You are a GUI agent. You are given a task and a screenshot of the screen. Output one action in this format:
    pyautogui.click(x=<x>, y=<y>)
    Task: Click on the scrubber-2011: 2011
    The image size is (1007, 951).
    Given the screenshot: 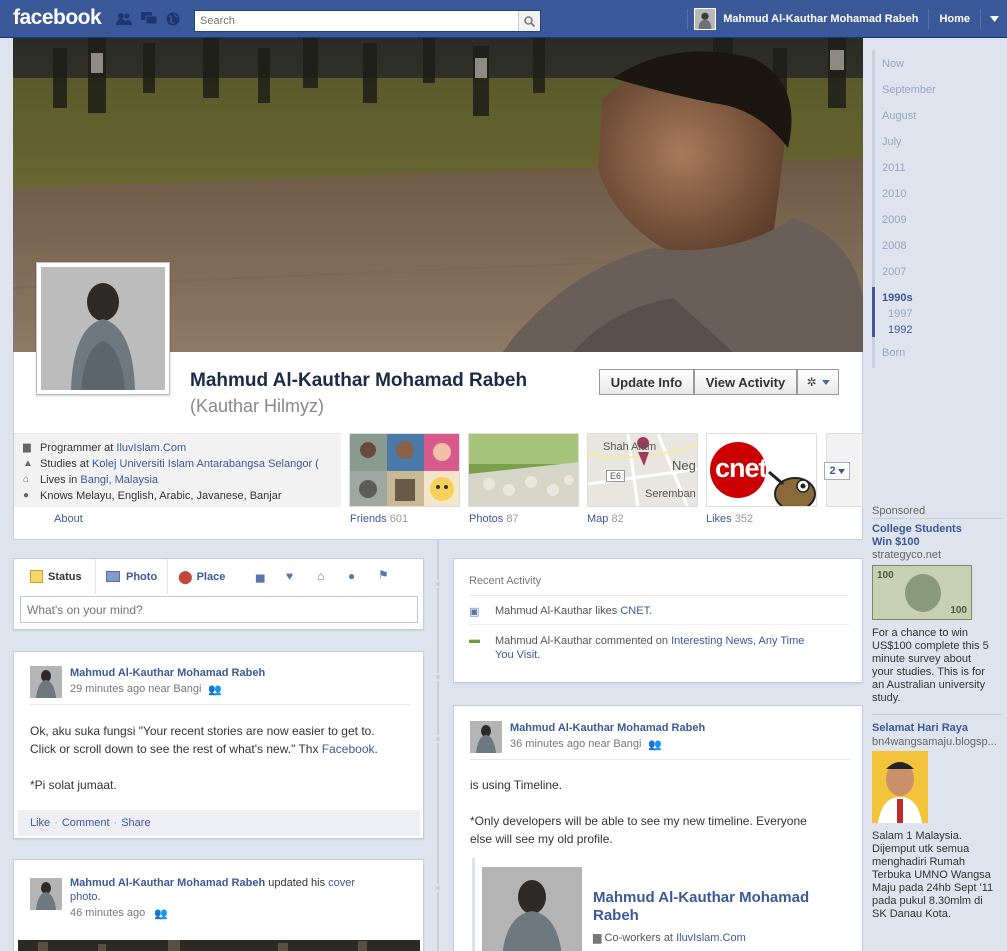 What is the action you would take?
    pyautogui.click(x=894, y=168)
    